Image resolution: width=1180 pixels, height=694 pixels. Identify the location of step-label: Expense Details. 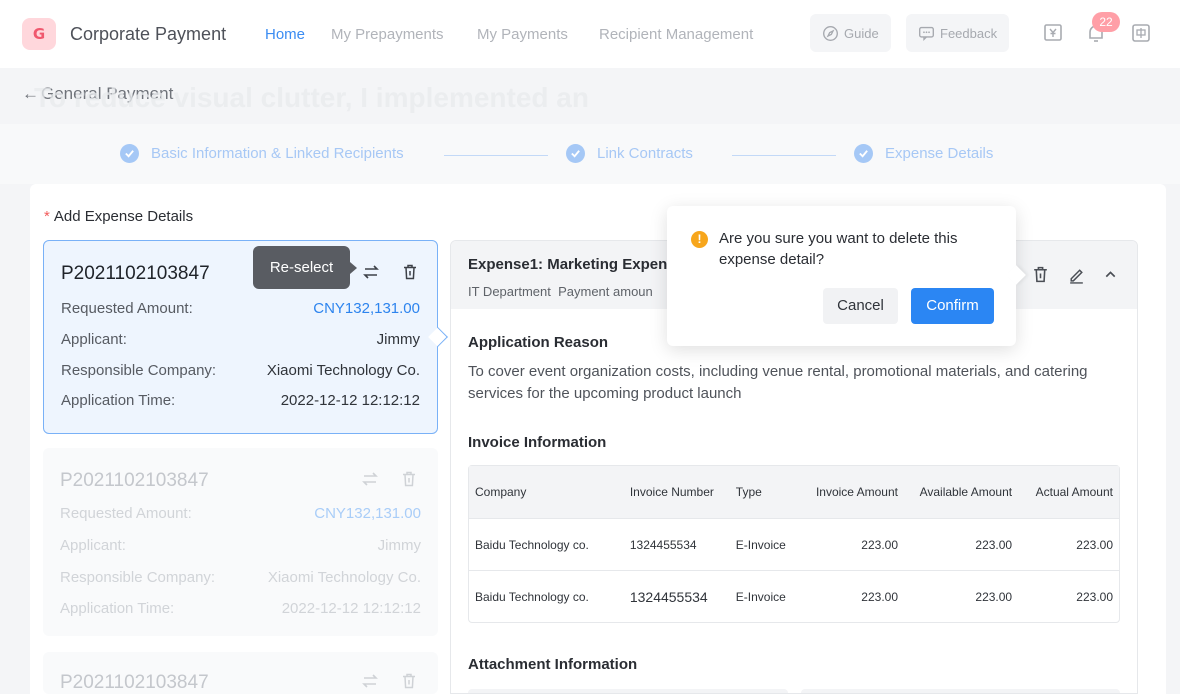
(939, 153).